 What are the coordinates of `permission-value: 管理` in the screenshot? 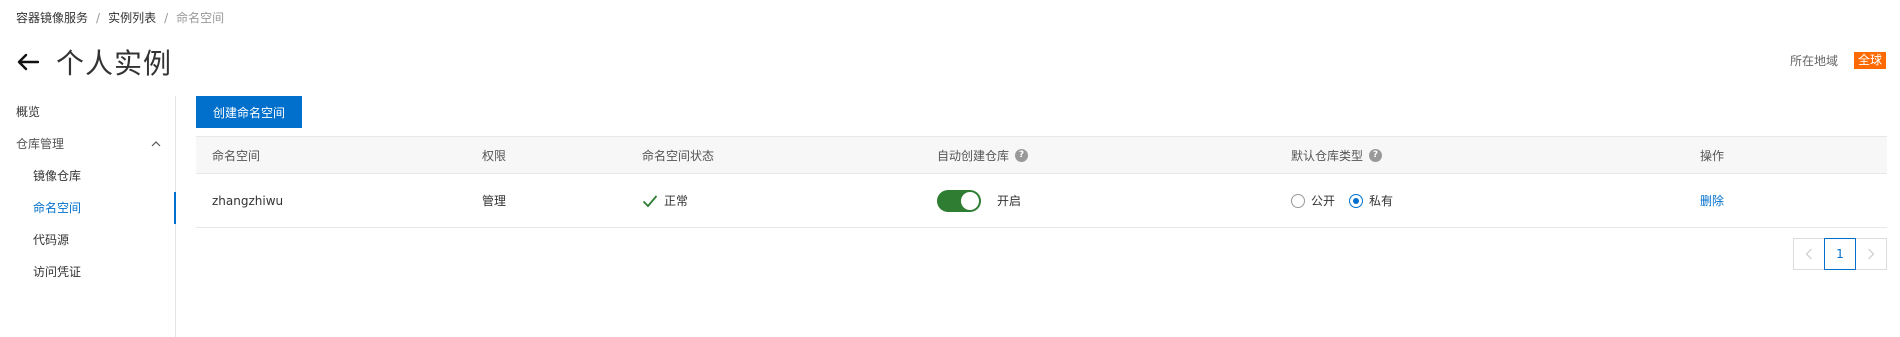 It's located at (494, 201).